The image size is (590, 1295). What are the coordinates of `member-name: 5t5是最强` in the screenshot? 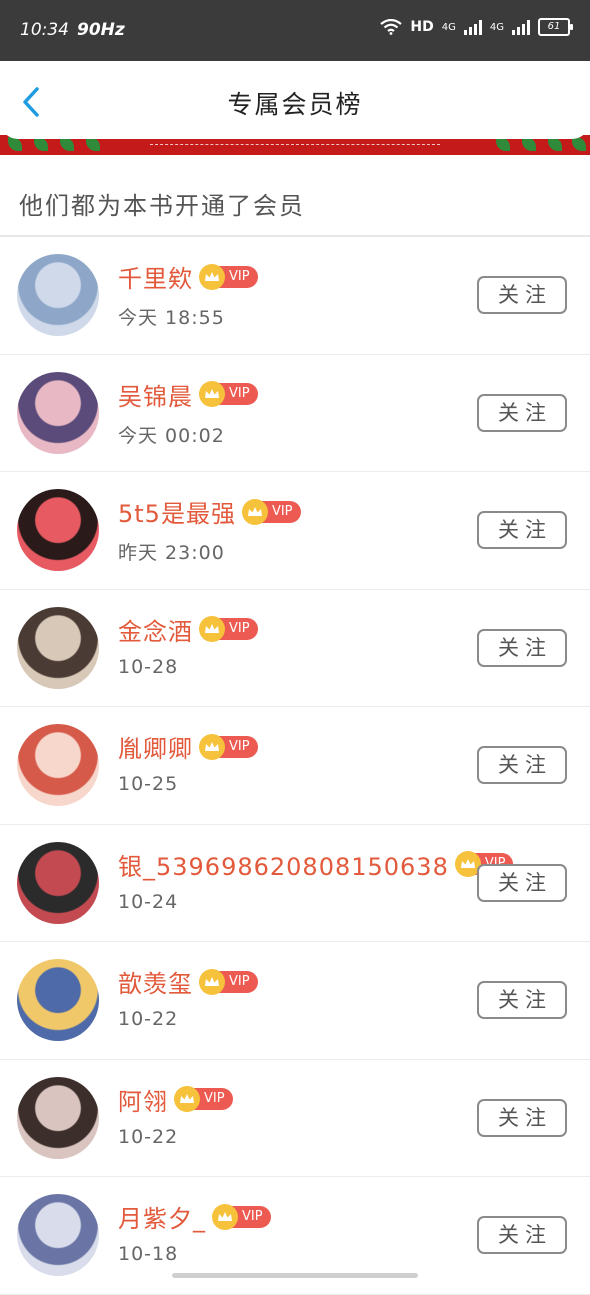 It's located at (177, 511).